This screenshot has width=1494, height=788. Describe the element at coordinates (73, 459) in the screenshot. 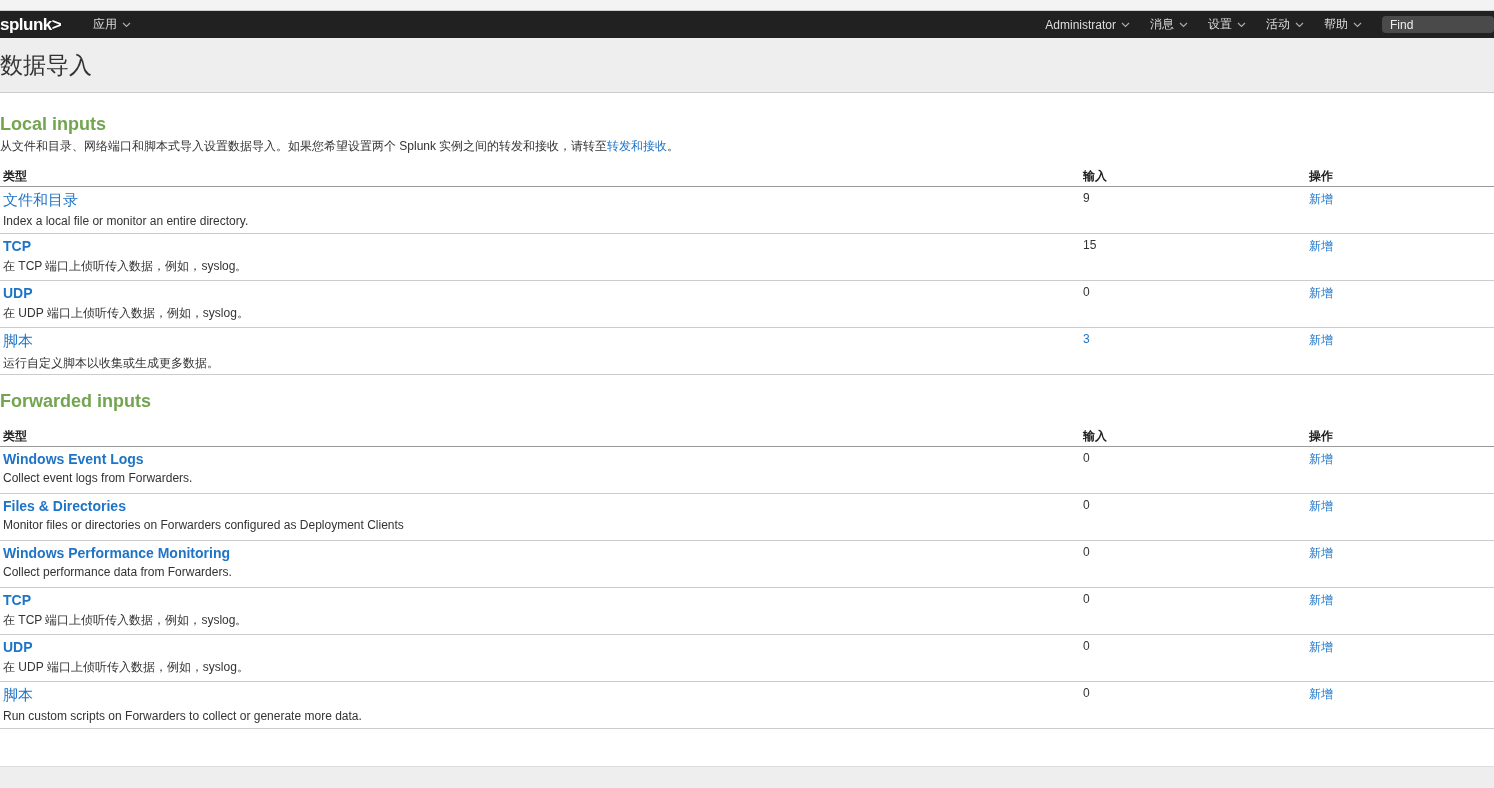

I see `input-type-link: Windows Event Logs` at that location.